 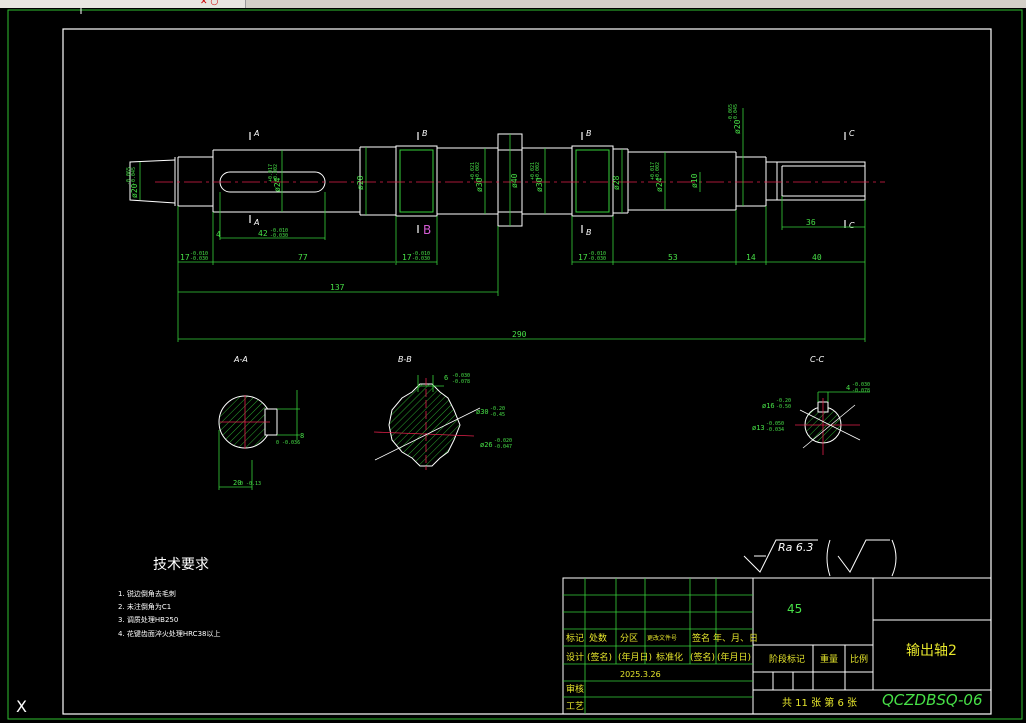 What do you see at coordinates (337, 287) in the screenshot?
I see `len-137: 137` at bounding box center [337, 287].